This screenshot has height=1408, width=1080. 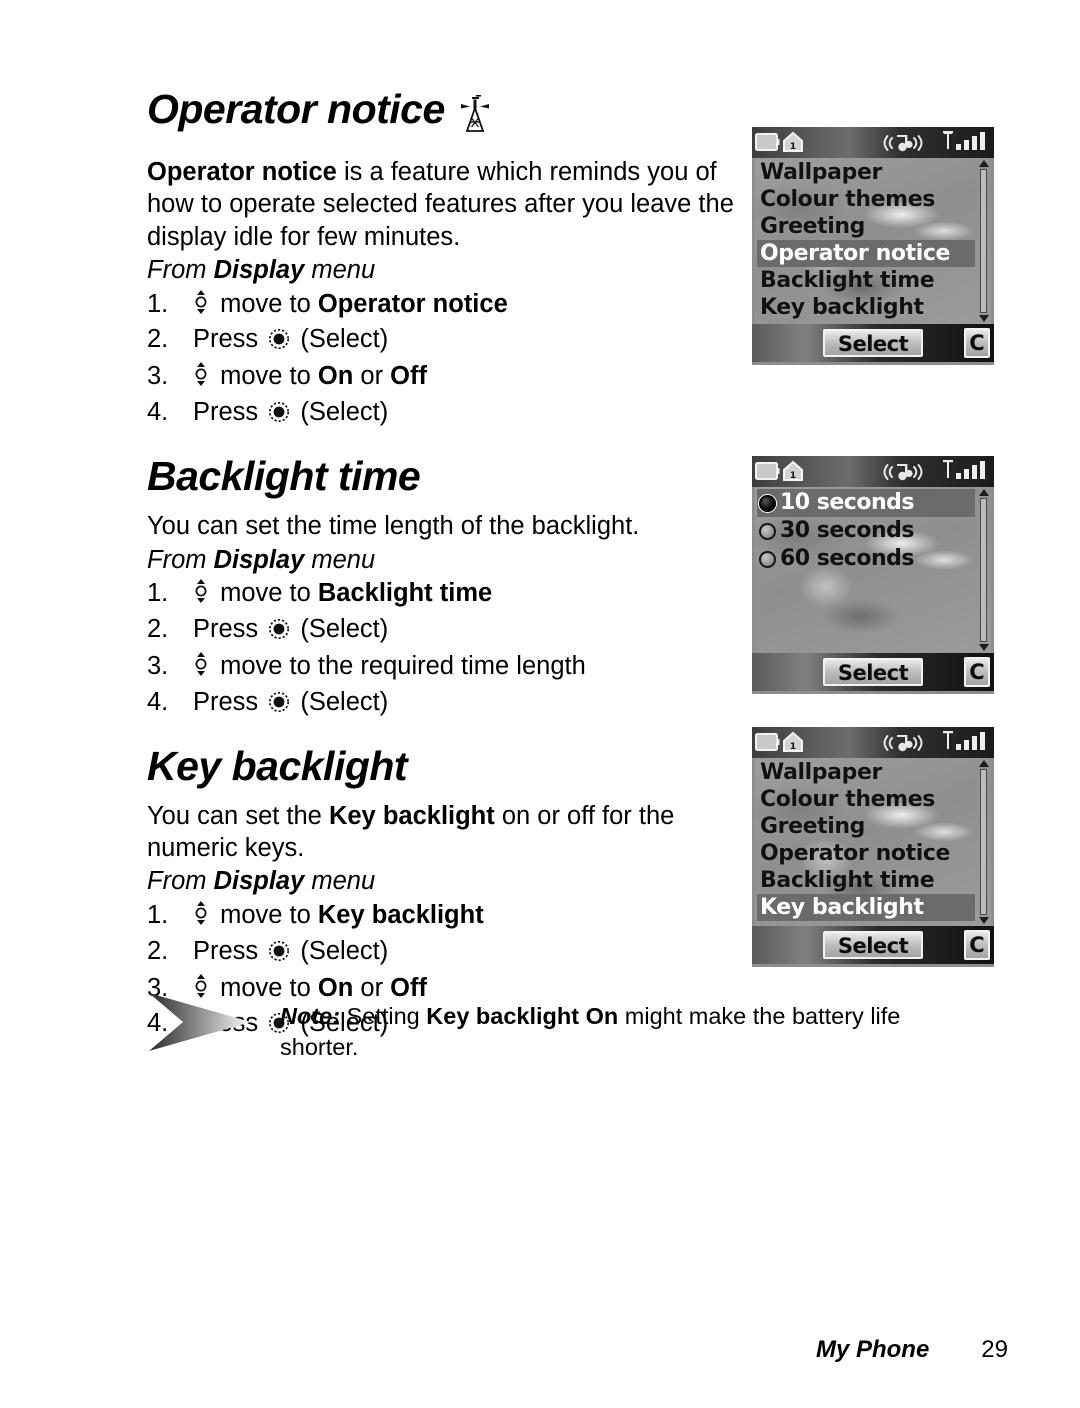 What do you see at coordinates (259, 559) in the screenshot?
I see `from-menu-name: Display` at bounding box center [259, 559].